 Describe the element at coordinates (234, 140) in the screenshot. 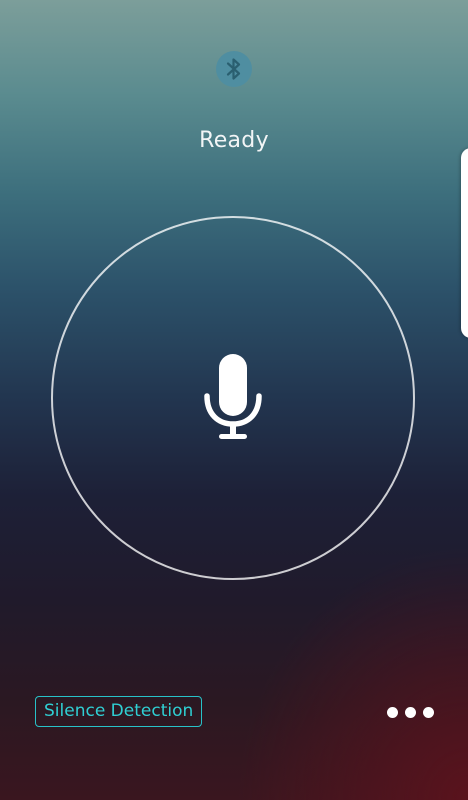

I see `status-label: Ready` at that location.